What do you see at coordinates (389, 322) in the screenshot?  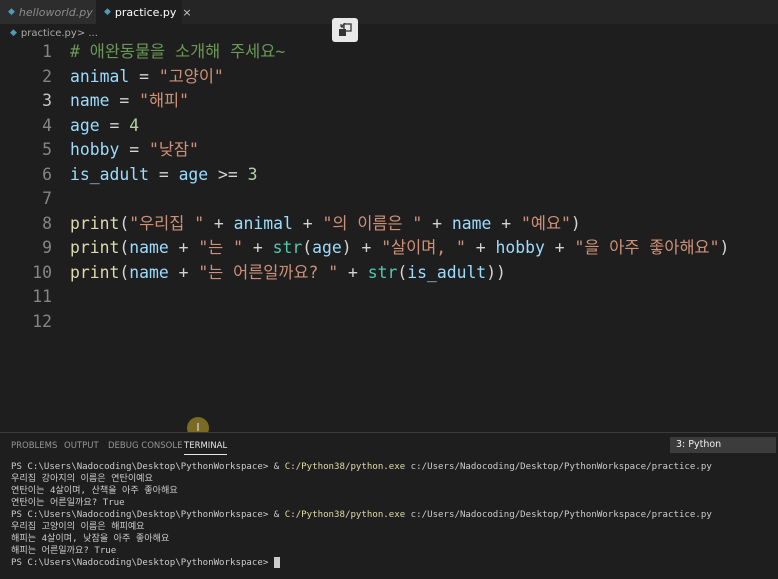 I see `code-line: 12` at bounding box center [389, 322].